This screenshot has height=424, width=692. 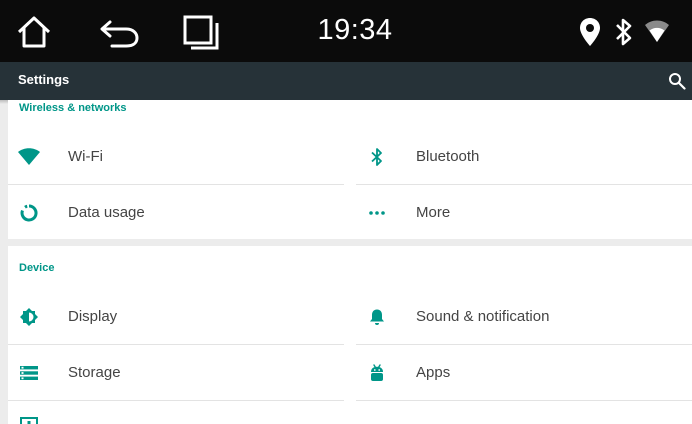 I want to click on tile-divider, so click(x=524, y=400).